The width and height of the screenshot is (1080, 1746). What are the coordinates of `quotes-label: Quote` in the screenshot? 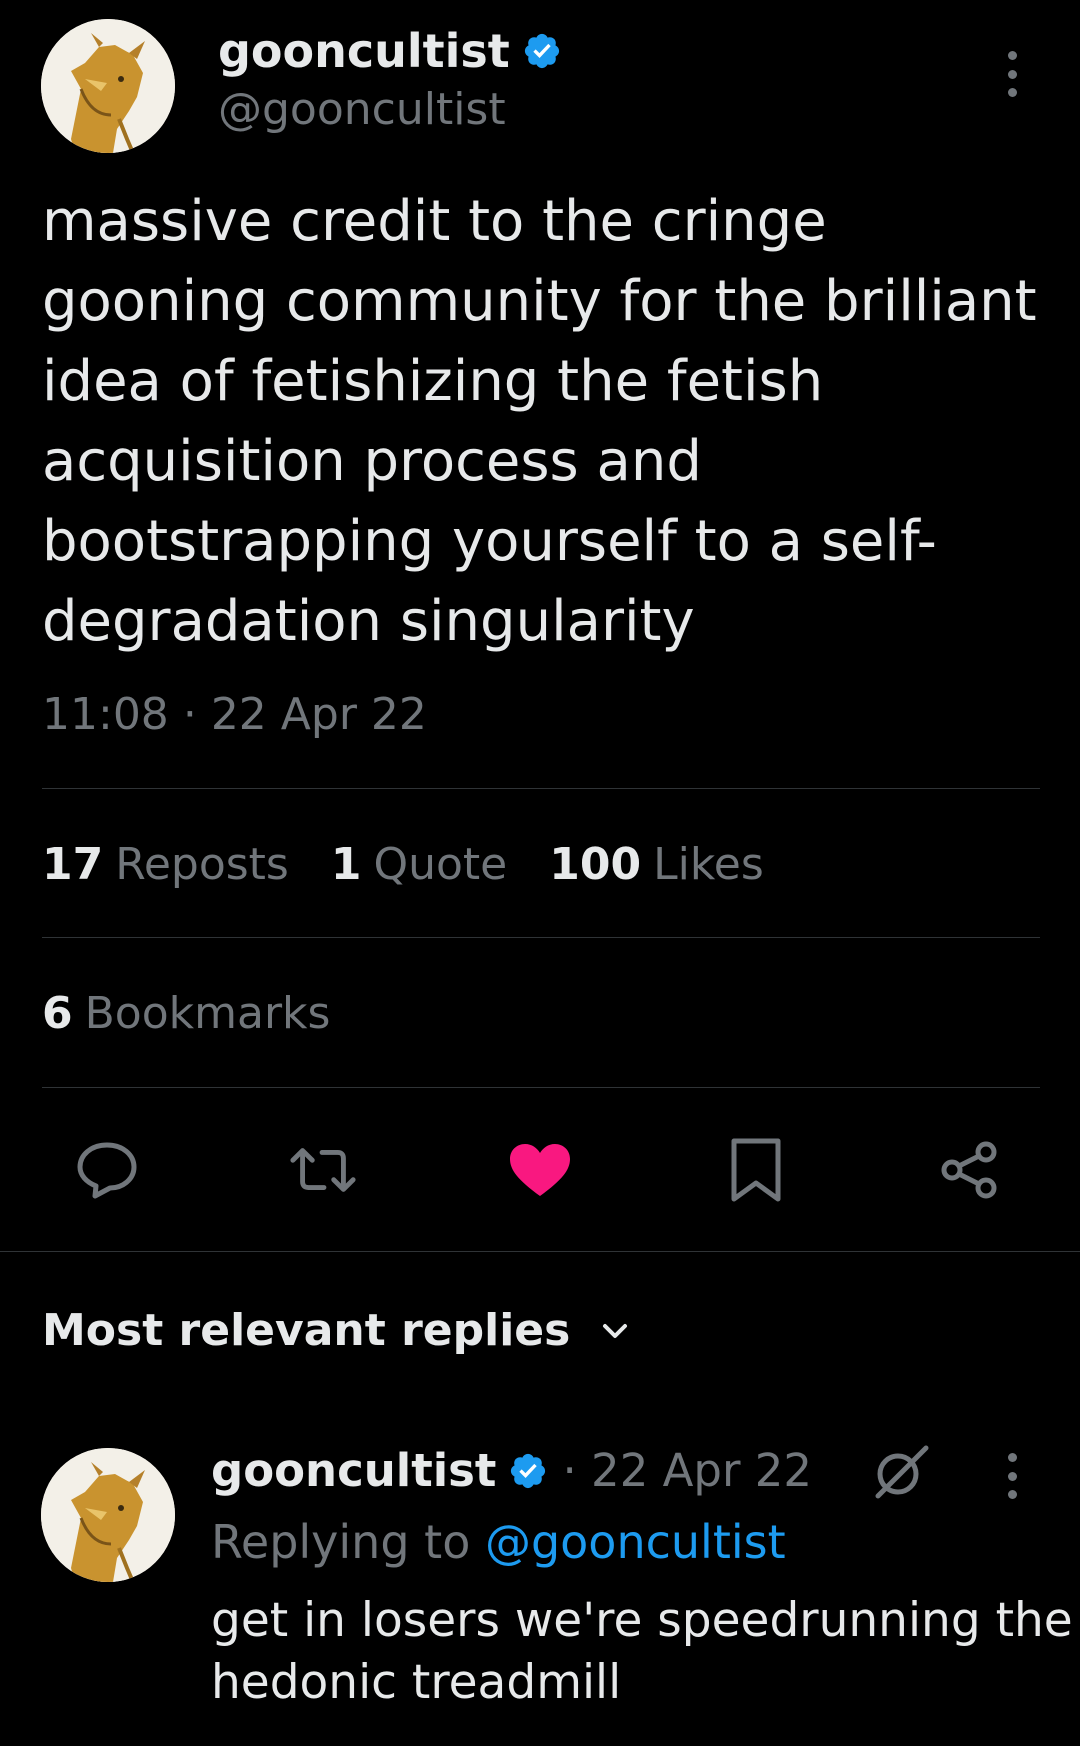 It's located at (440, 864).